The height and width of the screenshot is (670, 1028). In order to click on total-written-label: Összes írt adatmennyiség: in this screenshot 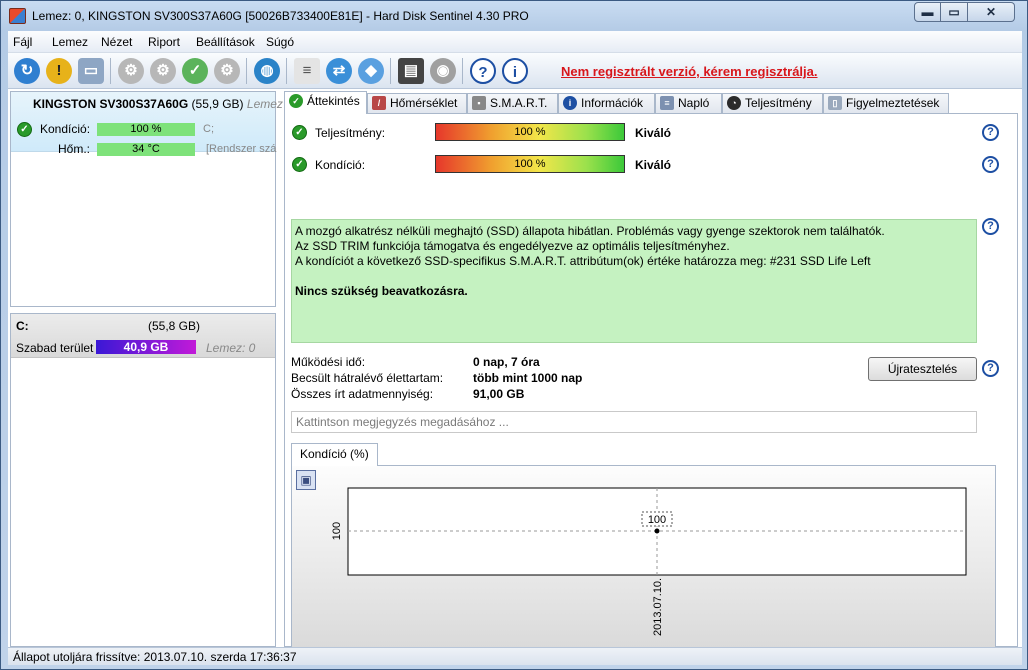, I will do `click(362, 394)`.